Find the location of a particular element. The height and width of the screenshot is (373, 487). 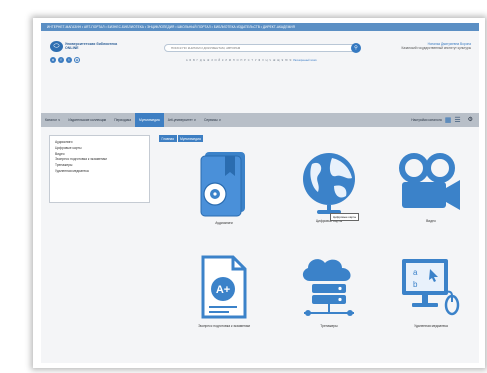

advanced-search-link: Расширенный поиск is located at coordinates (305, 60).